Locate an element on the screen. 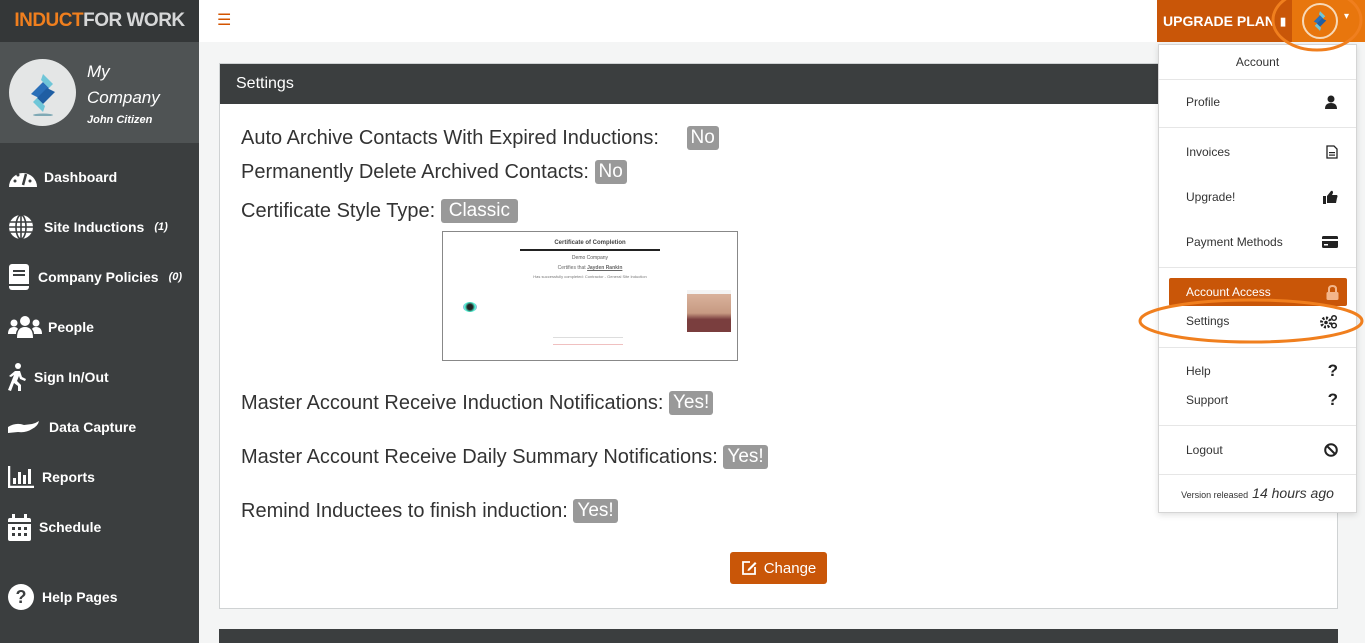 The height and width of the screenshot is (643, 1365). sidebar-item-label: Company Policies is located at coordinates (98, 277).